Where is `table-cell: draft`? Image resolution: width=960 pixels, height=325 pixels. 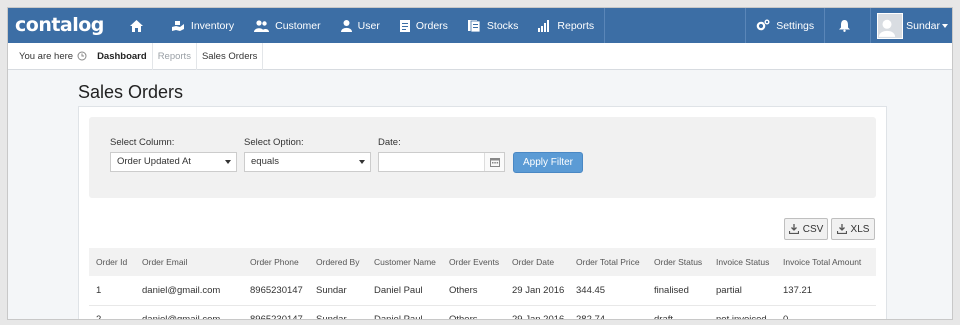 table-cell: draft is located at coordinates (678, 312).